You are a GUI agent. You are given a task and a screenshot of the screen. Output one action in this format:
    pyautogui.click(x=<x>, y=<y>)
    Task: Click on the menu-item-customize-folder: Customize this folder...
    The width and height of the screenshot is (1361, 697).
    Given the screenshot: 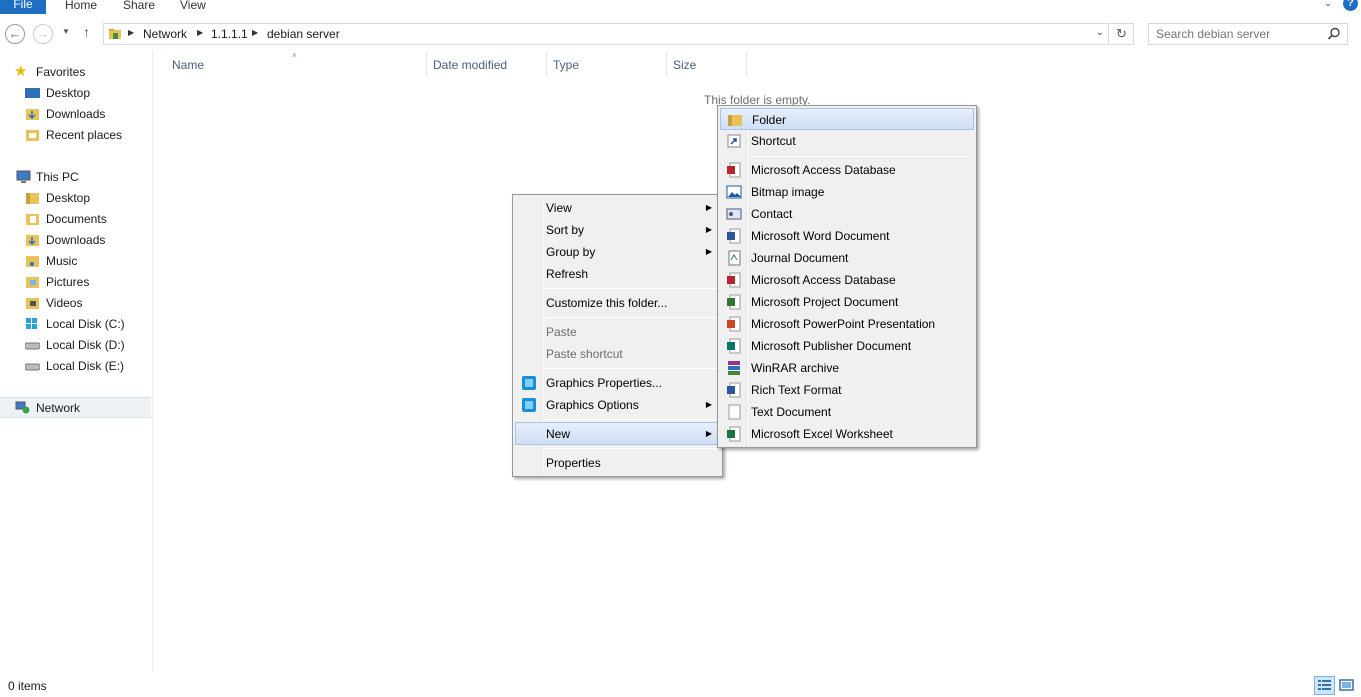 What is the action you would take?
    pyautogui.click(x=617, y=303)
    